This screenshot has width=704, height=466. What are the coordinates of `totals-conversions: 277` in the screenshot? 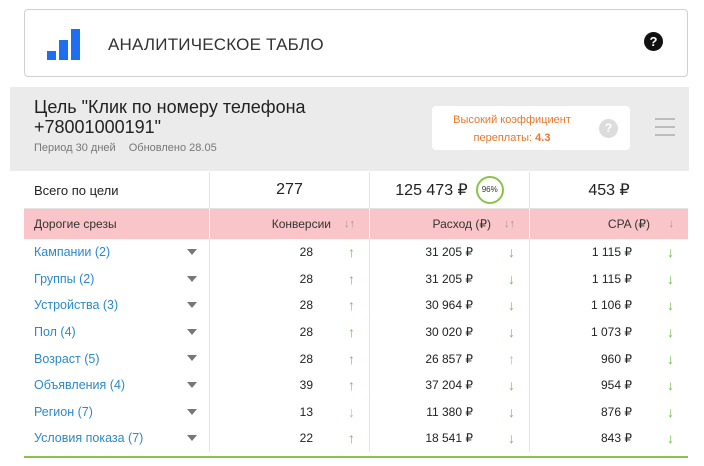 It's located at (289, 190).